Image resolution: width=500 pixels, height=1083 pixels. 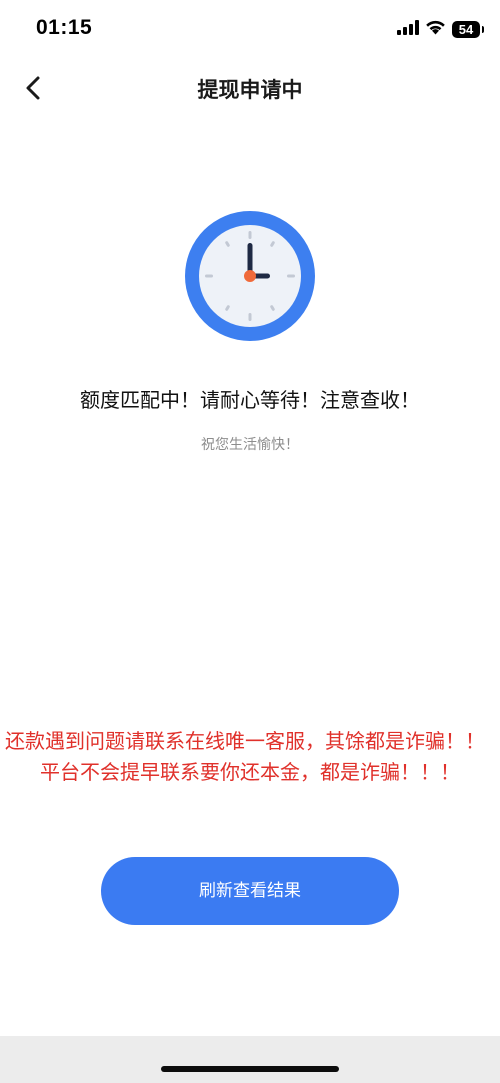 What do you see at coordinates (64, 27) in the screenshot?
I see `status-time: 01:15` at bounding box center [64, 27].